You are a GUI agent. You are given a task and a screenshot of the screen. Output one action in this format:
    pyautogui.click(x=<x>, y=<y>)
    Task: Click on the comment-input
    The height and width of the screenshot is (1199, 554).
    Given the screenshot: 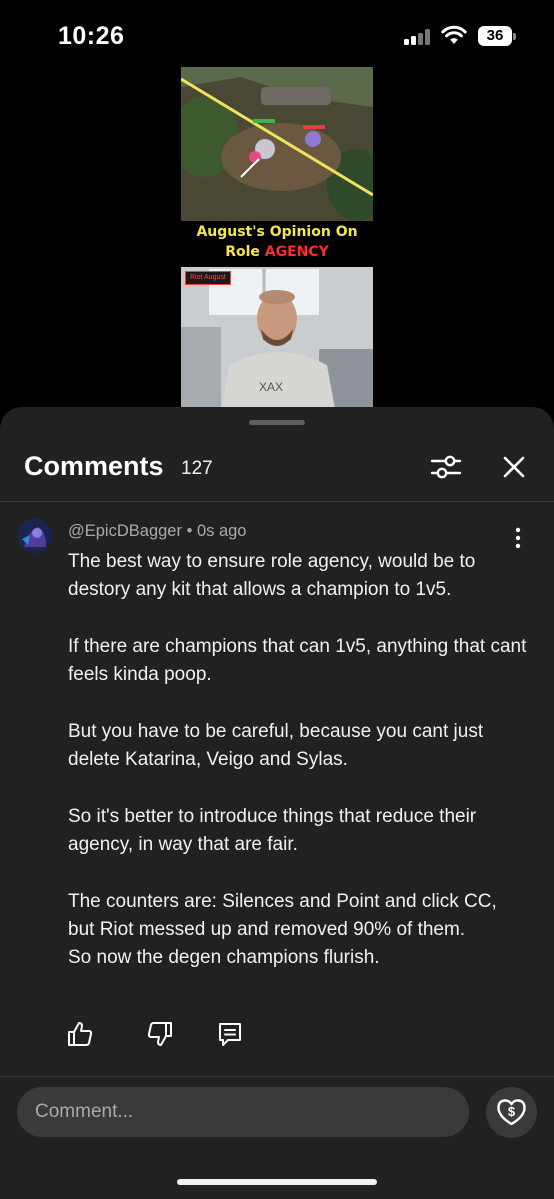 What is the action you would take?
    pyautogui.click(x=245, y=1112)
    